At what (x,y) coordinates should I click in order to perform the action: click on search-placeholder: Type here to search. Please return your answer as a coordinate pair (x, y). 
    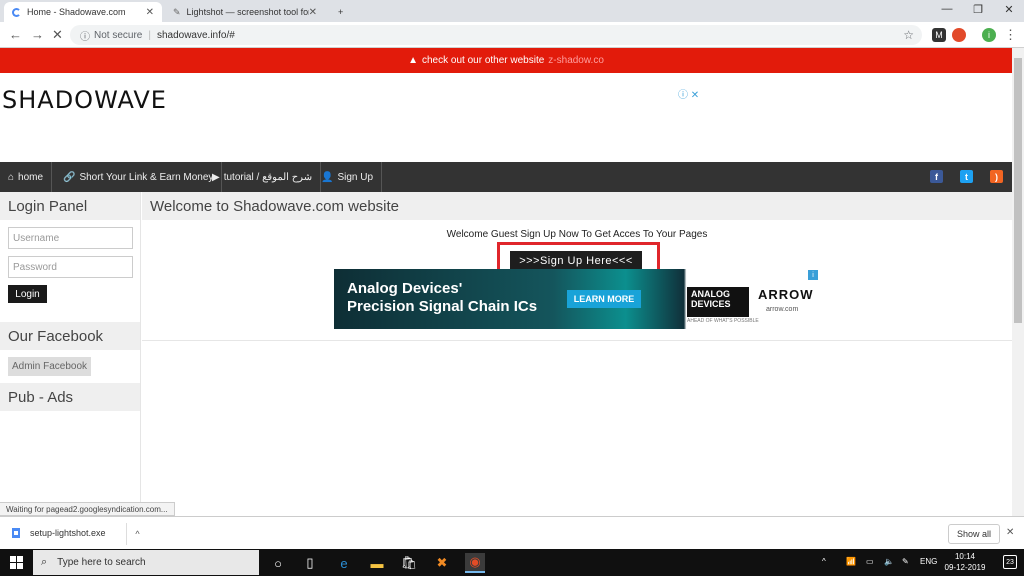
    Looking at the image, I should click on (101, 562).